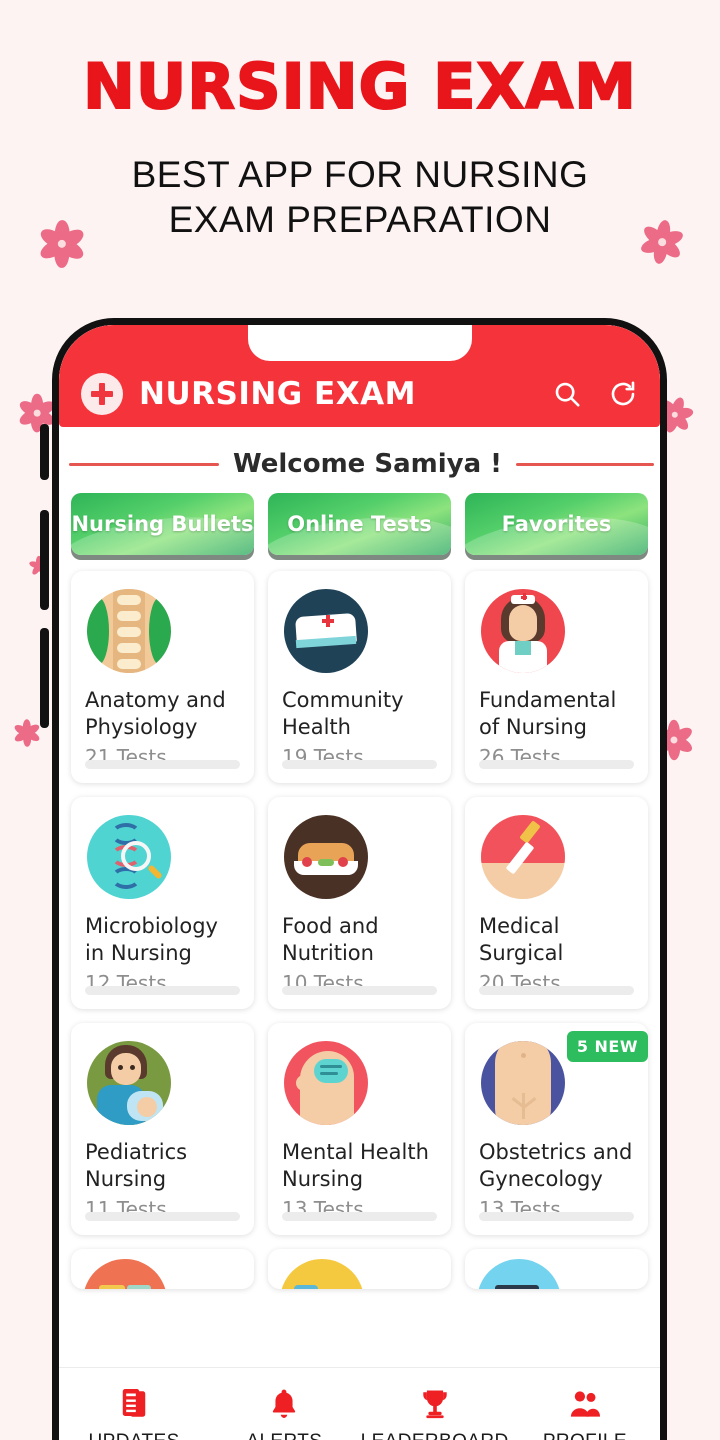  I want to click on subject-title: Food and Nutrition, so click(330, 939).